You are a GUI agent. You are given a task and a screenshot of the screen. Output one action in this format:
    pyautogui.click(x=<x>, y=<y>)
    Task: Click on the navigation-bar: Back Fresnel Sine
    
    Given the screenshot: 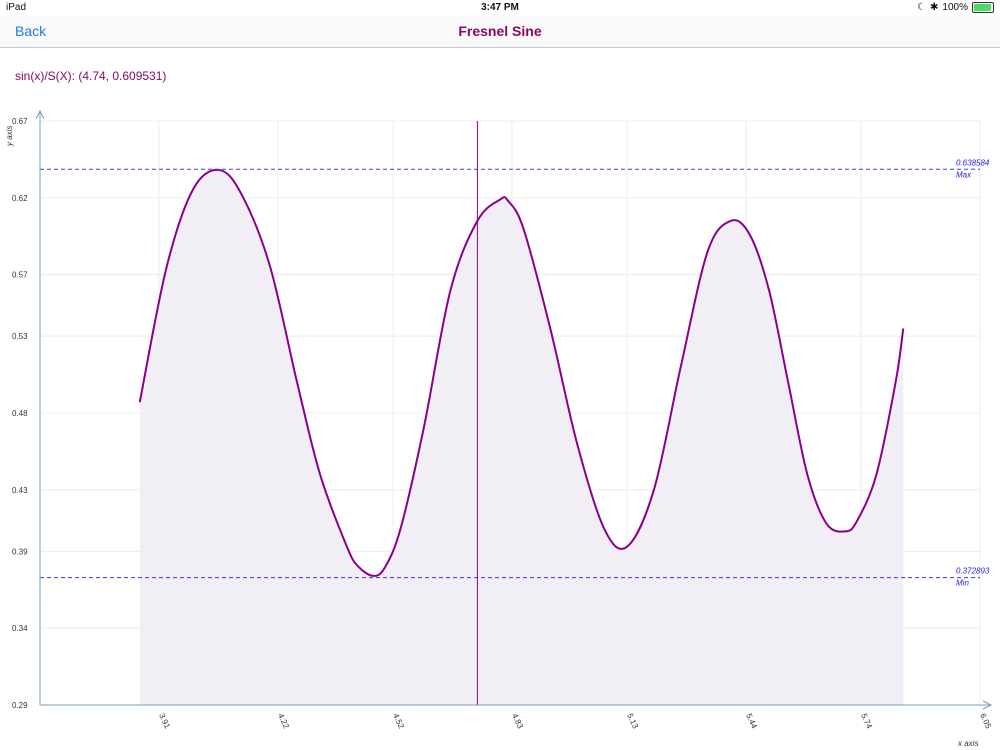 What is the action you would take?
    pyautogui.click(x=500, y=32)
    